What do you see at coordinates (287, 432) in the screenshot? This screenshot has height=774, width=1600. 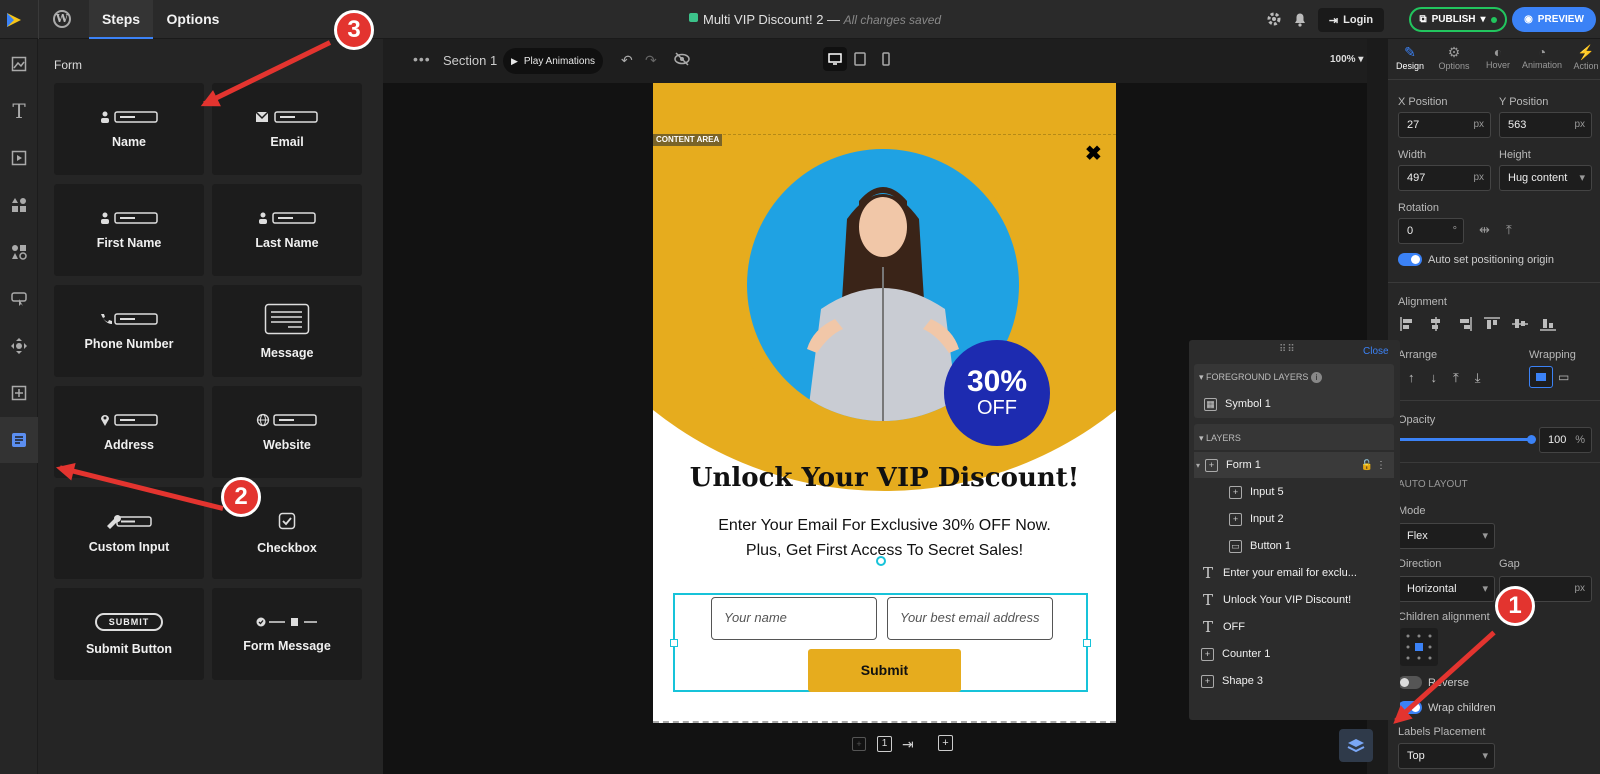 I see `form-tile-website: Website` at bounding box center [287, 432].